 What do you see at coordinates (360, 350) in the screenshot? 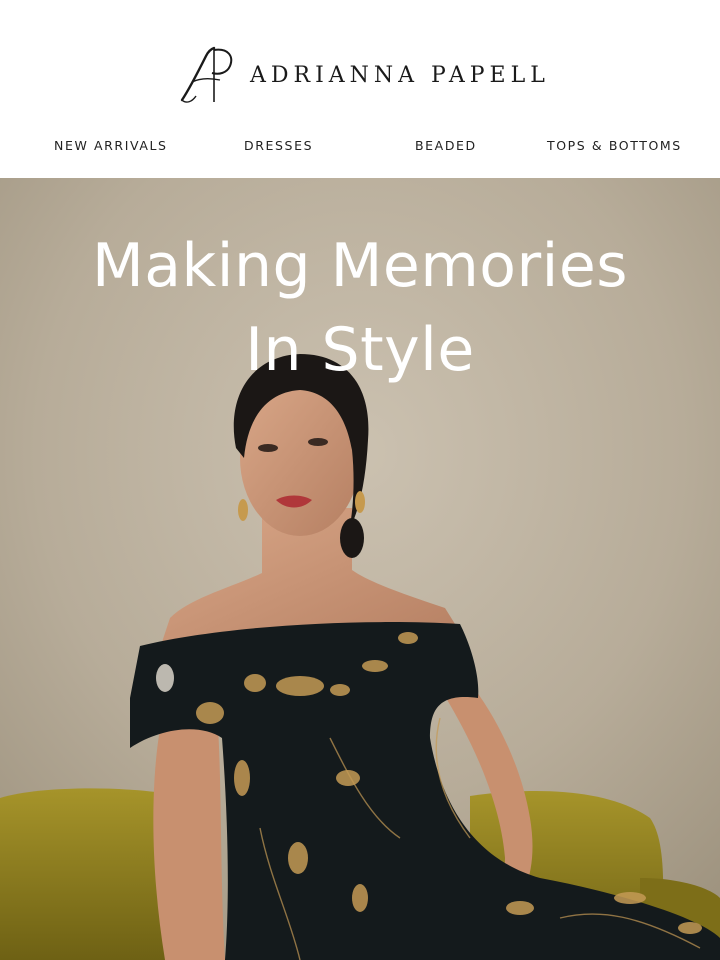
I see `hero-heading-line-2: In Style` at bounding box center [360, 350].